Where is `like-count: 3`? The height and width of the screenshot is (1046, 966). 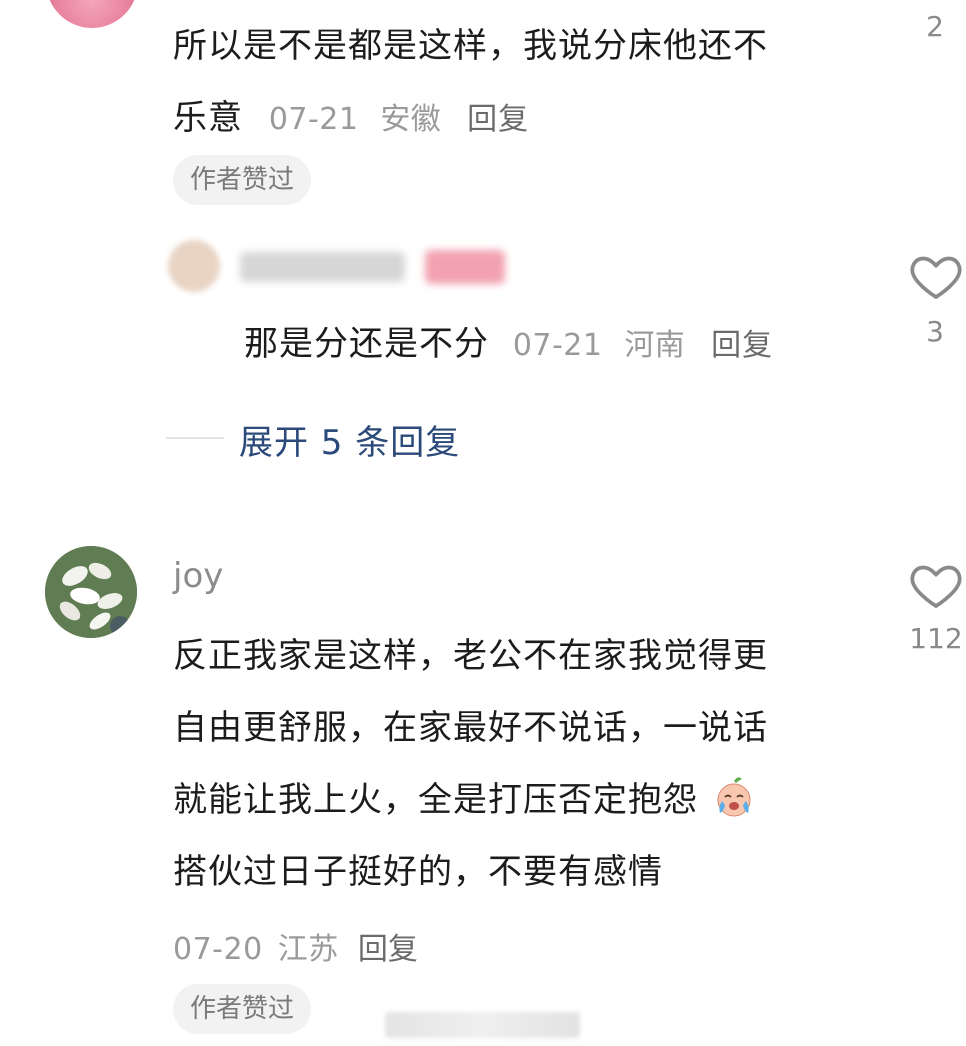 like-count: 3 is located at coordinates (935, 331).